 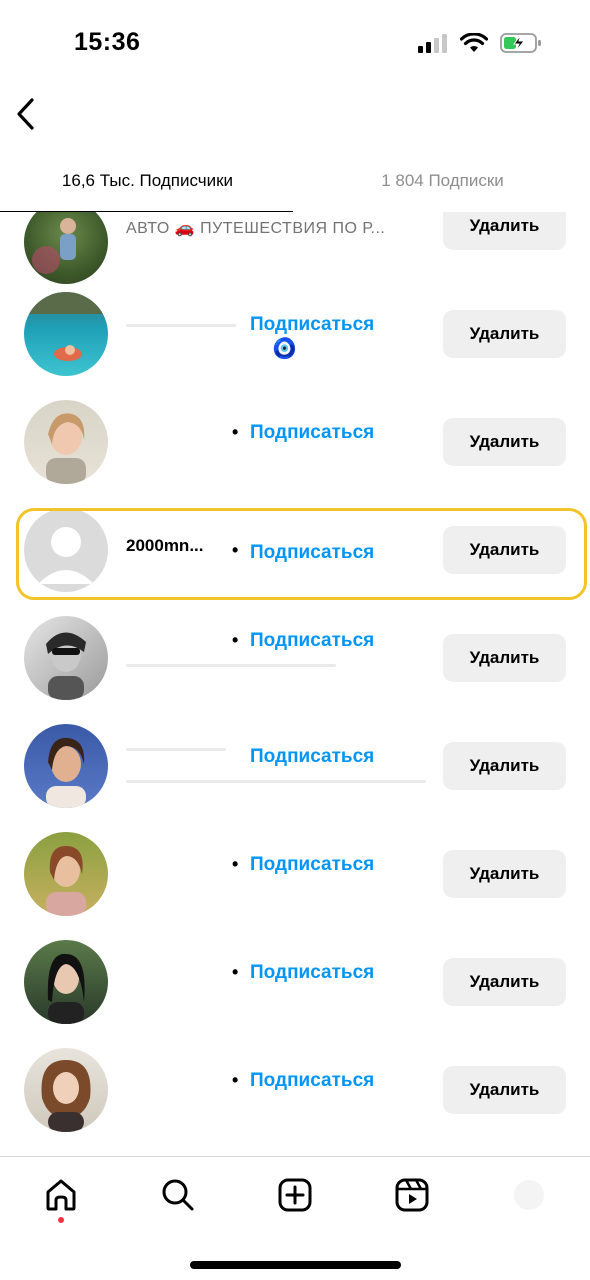 What do you see at coordinates (295, 1218) in the screenshot?
I see `bottom-nav` at bounding box center [295, 1218].